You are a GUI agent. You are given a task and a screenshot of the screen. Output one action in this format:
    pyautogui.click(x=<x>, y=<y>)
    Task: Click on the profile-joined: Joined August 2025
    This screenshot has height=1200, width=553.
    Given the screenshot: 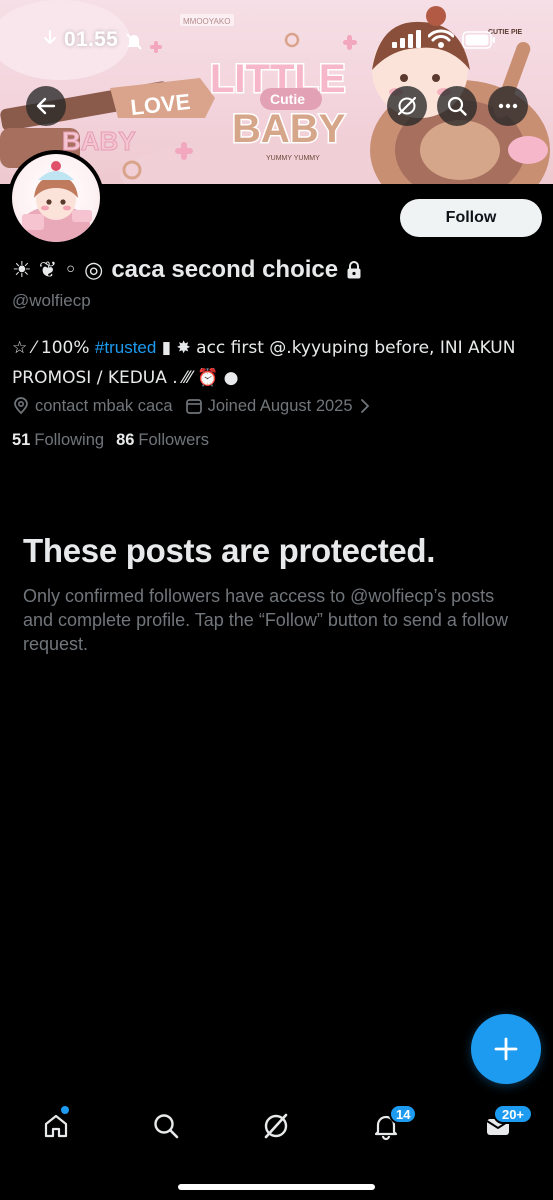 What is the action you would take?
    pyautogui.click(x=269, y=406)
    